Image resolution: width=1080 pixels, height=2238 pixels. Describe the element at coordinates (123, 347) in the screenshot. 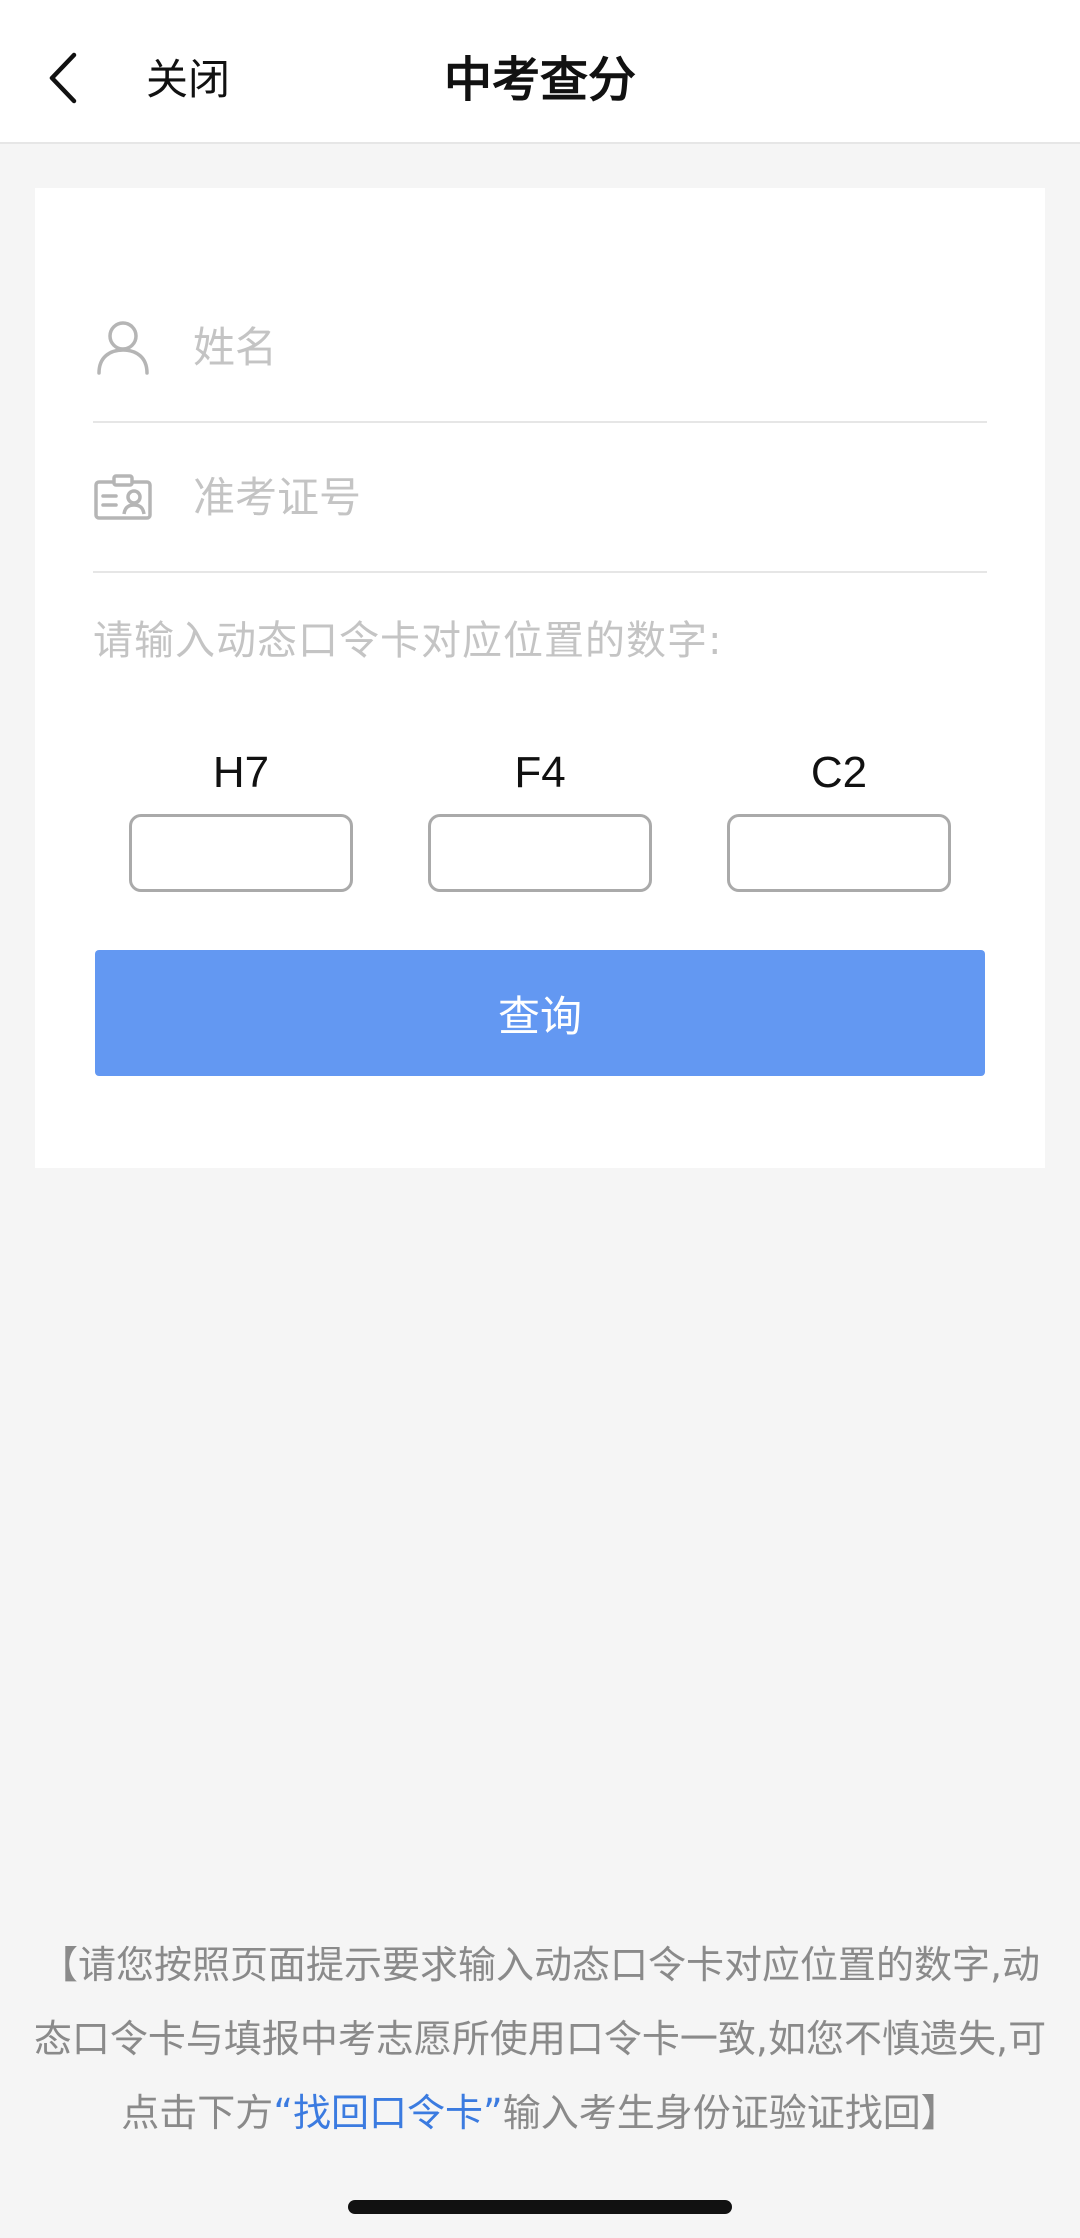

I see `user-icon` at that location.